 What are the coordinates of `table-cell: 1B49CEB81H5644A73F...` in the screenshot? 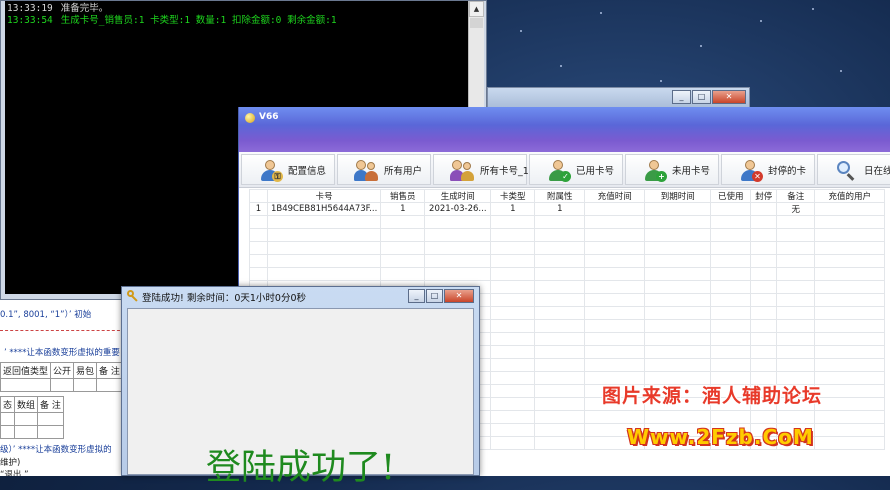 It's located at (324, 209).